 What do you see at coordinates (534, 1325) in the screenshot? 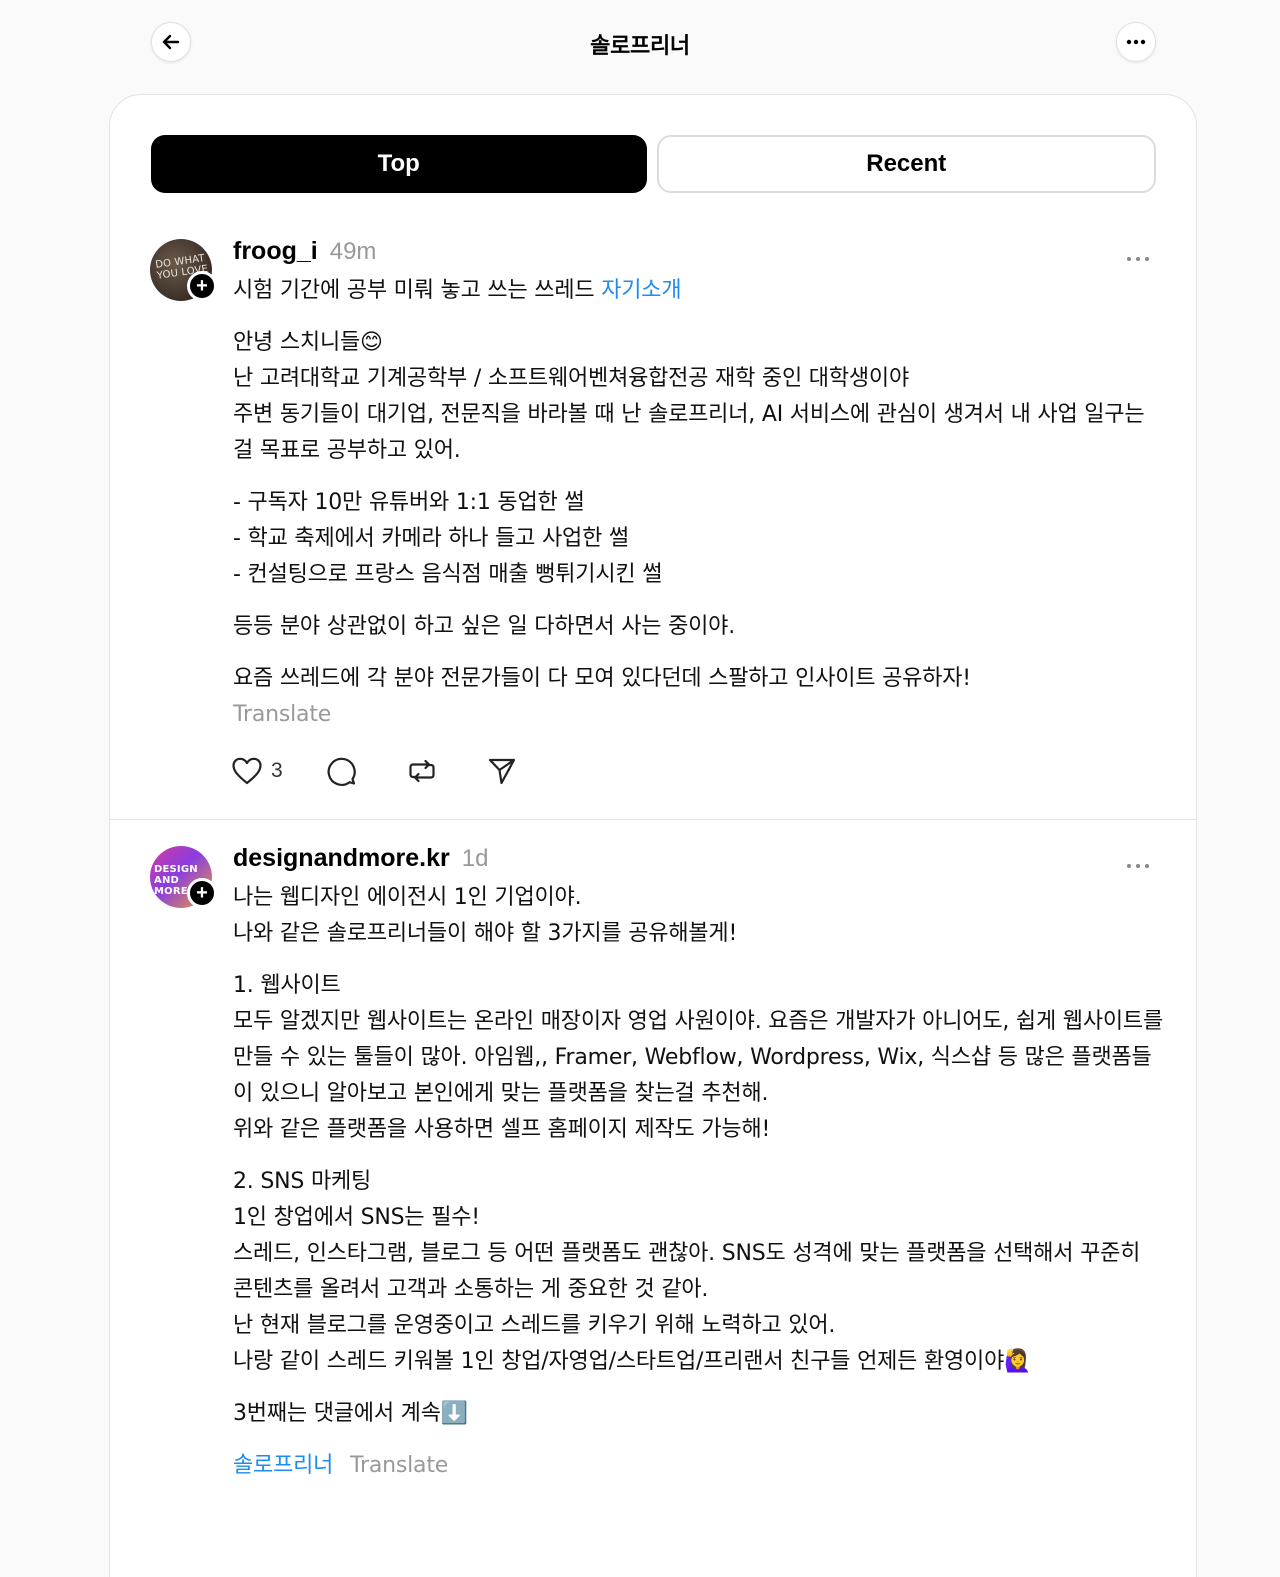
I see `text-line: 난 현재 블로그를 운영중이고 스레드를 키우기 위해 노력하고 있어.` at bounding box center [534, 1325].